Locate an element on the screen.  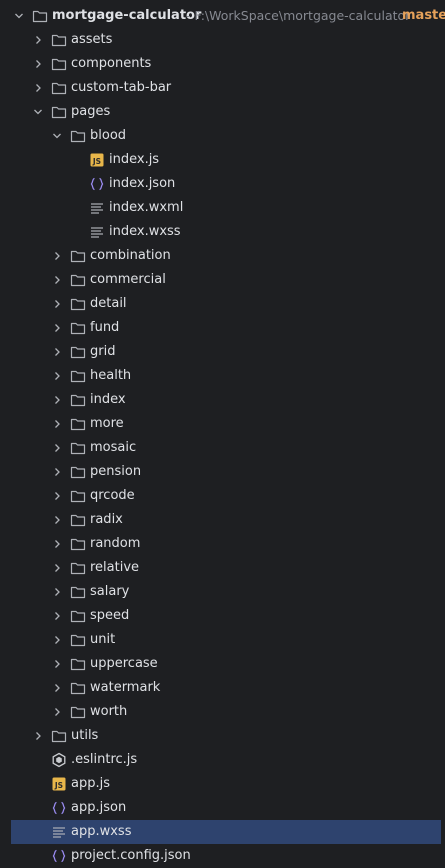
tree-folder-item: commercial is located at coordinates (222, 280).